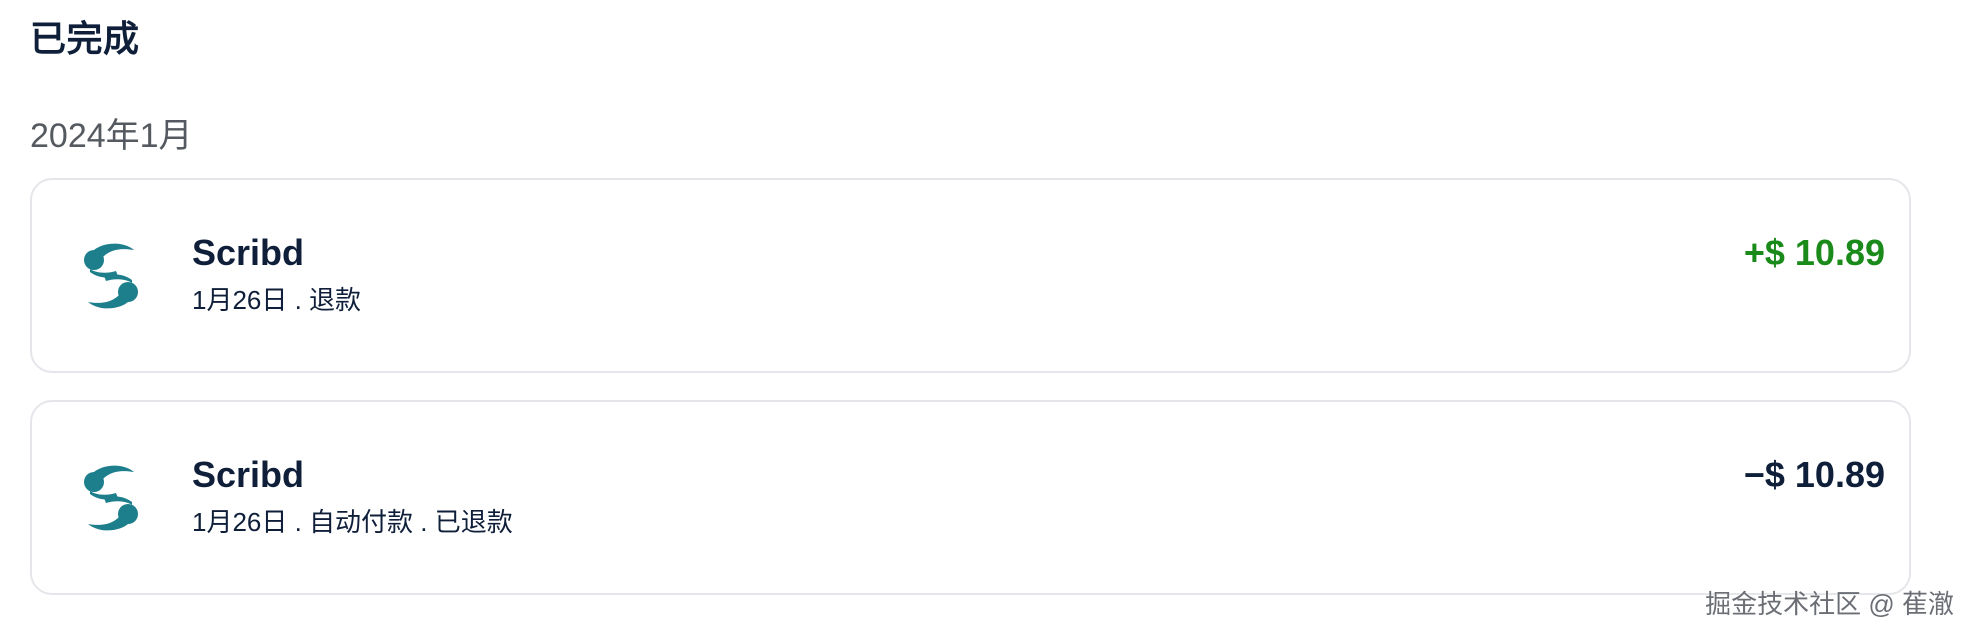  What do you see at coordinates (85, 38) in the screenshot?
I see `section-title: 已完成` at bounding box center [85, 38].